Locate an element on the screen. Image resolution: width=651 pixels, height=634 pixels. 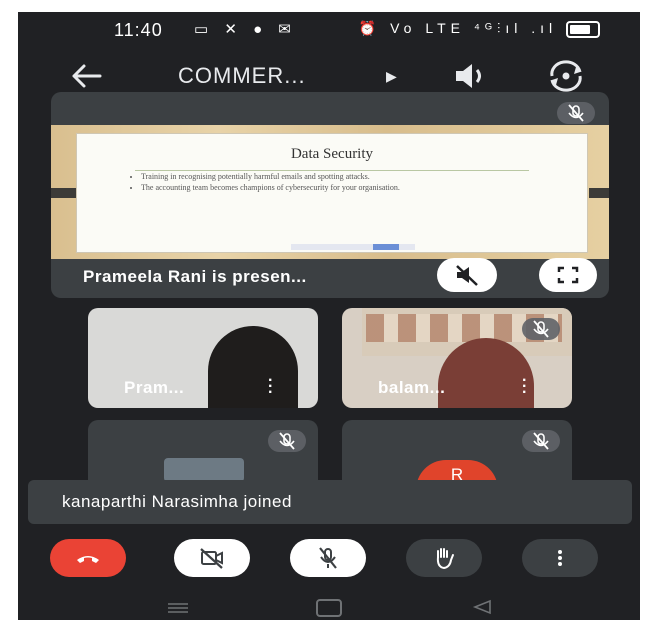
slide-edge is located at coordinates (599, 193).